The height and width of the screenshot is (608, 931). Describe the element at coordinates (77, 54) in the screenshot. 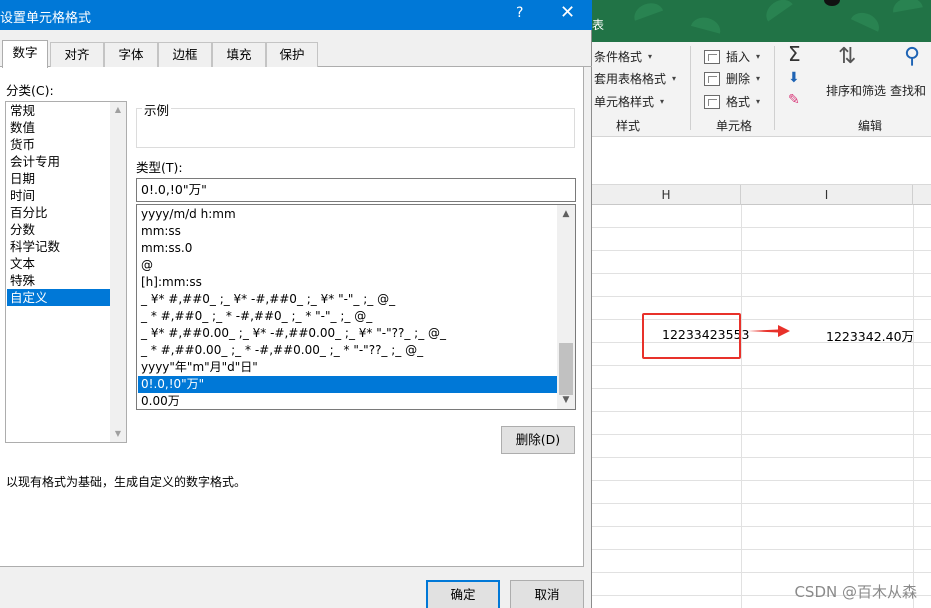

I see `tab-alignment: 对齐` at that location.